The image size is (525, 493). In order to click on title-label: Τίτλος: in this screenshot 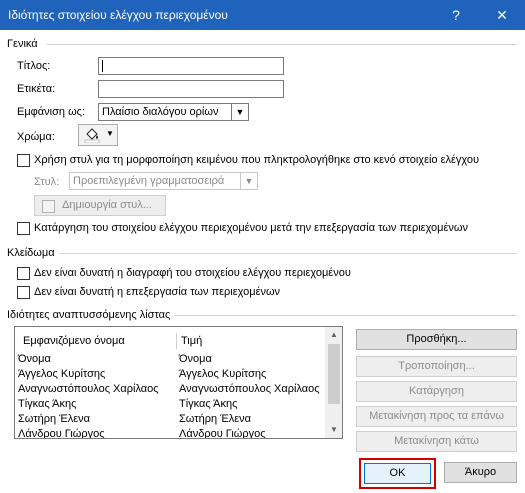, I will do `click(34, 66)`.